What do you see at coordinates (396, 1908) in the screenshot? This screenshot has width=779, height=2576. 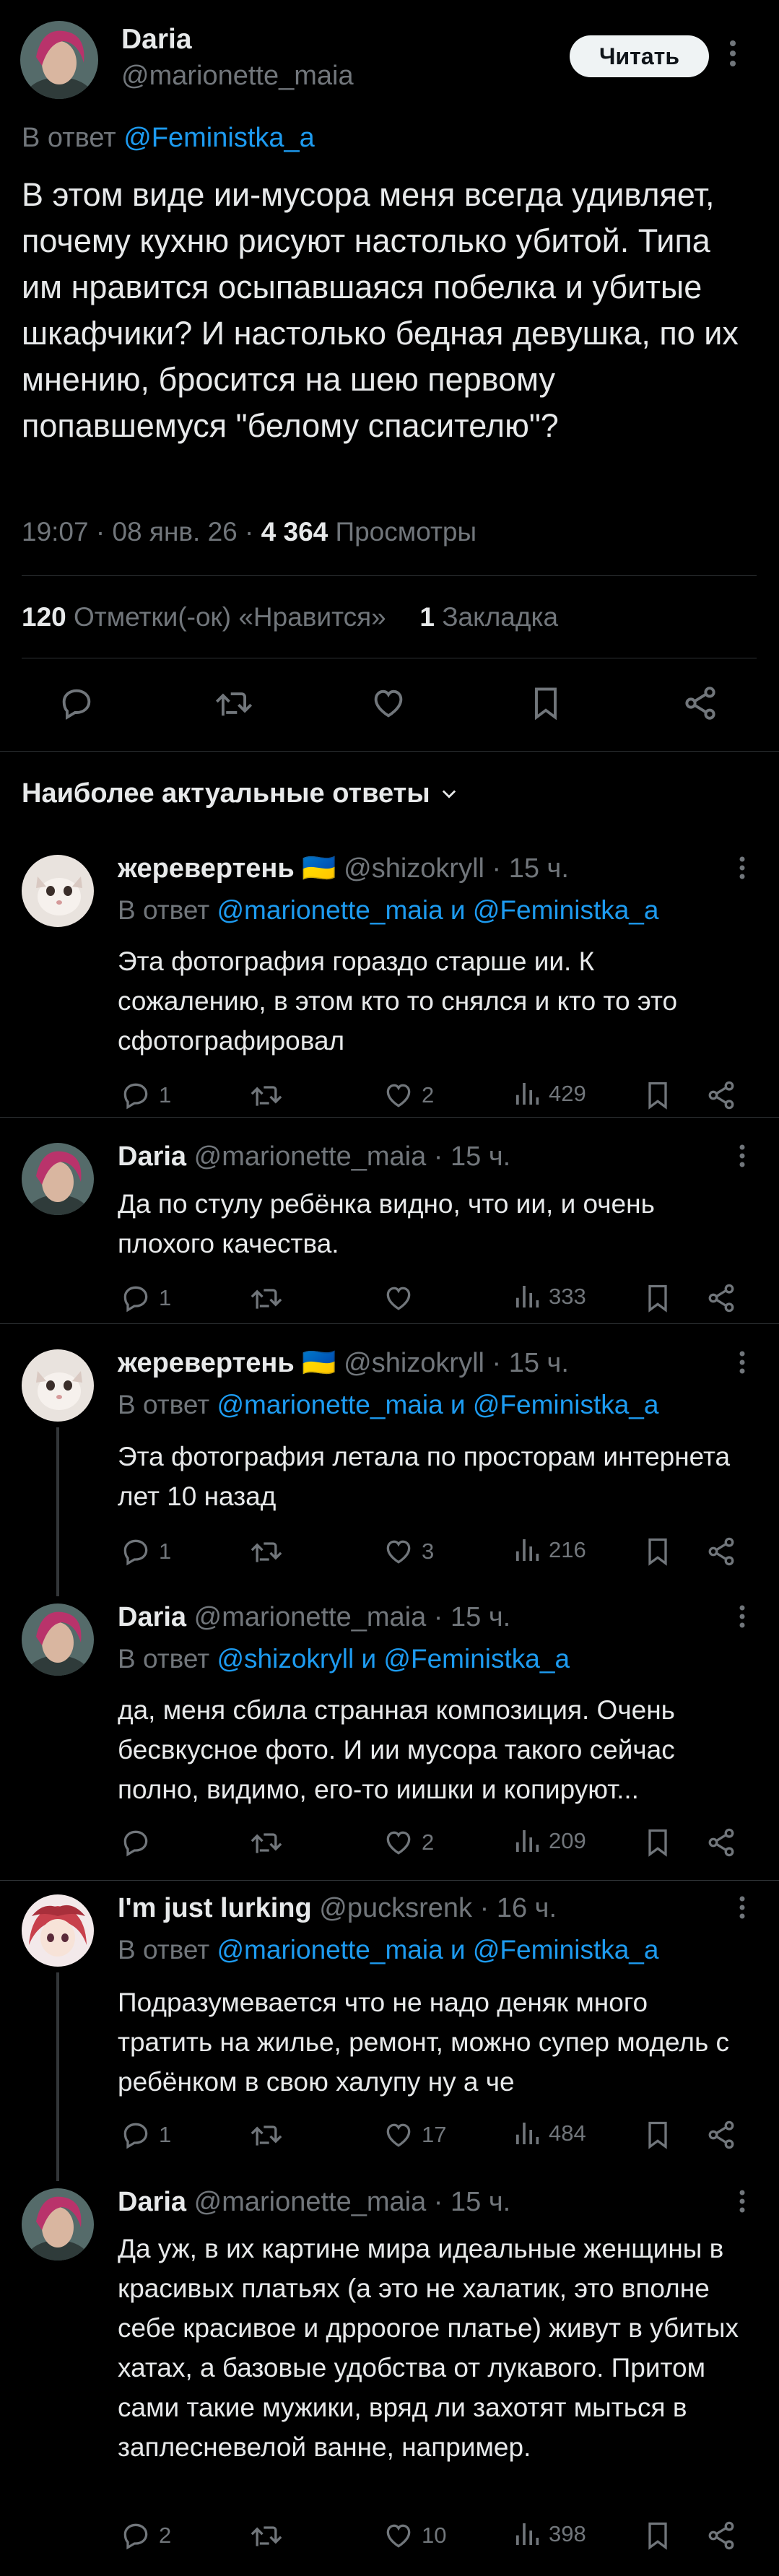 I see `reply-author-handle: @pucksrenk` at bounding box center [396, 1908].